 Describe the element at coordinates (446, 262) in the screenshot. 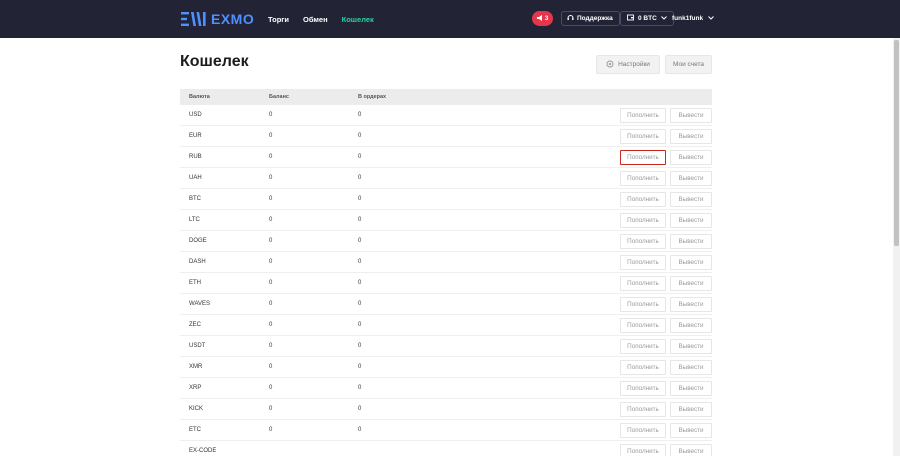

I see `table-row: DASH 0 0 Пополнить Вывести` at that location.